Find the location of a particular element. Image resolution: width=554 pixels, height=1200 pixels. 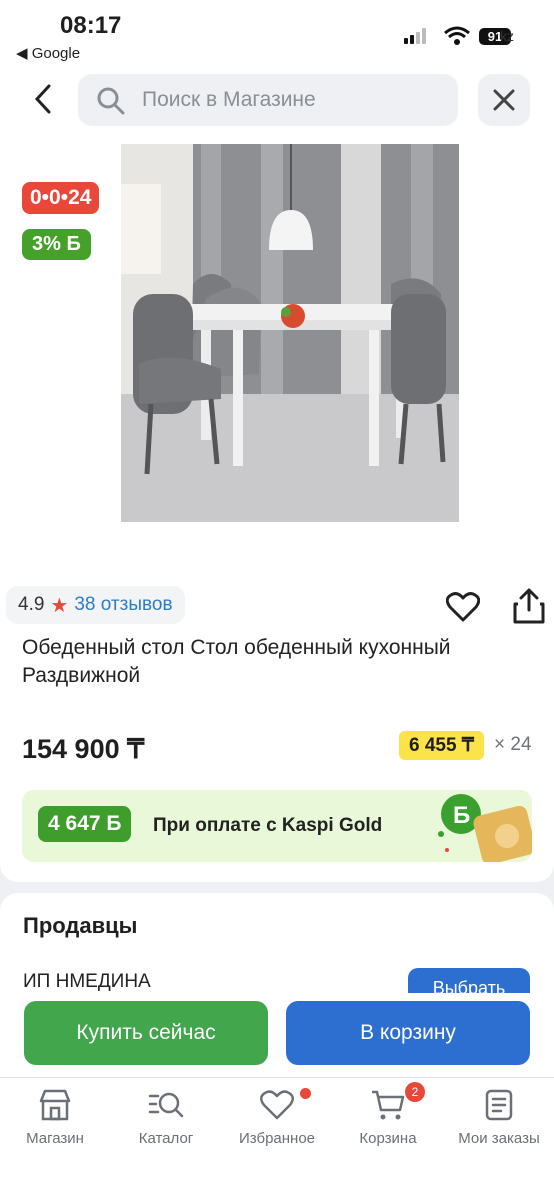

choose-seller-button: Выбрать is located at coordinates (469, 980).